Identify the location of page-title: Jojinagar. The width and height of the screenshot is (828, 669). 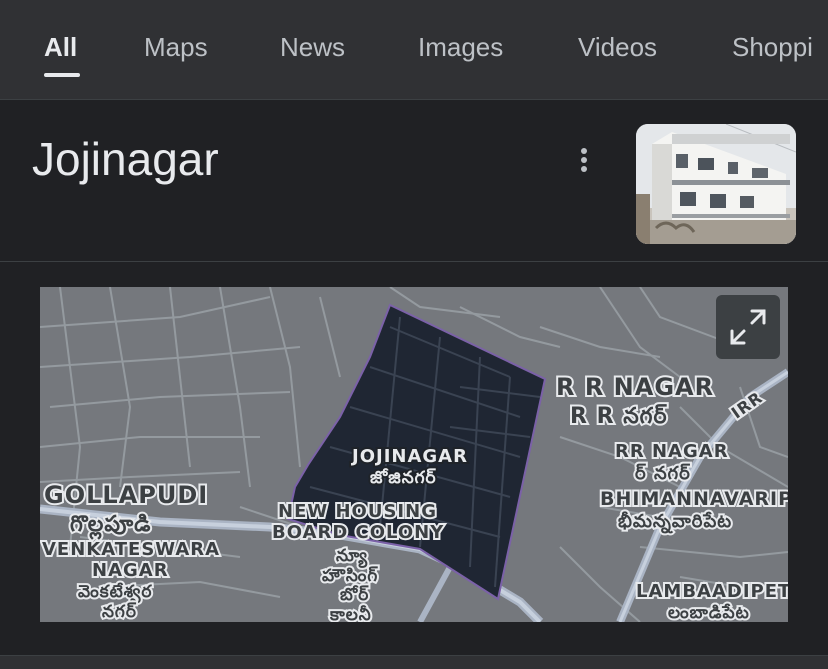
(125, 159).